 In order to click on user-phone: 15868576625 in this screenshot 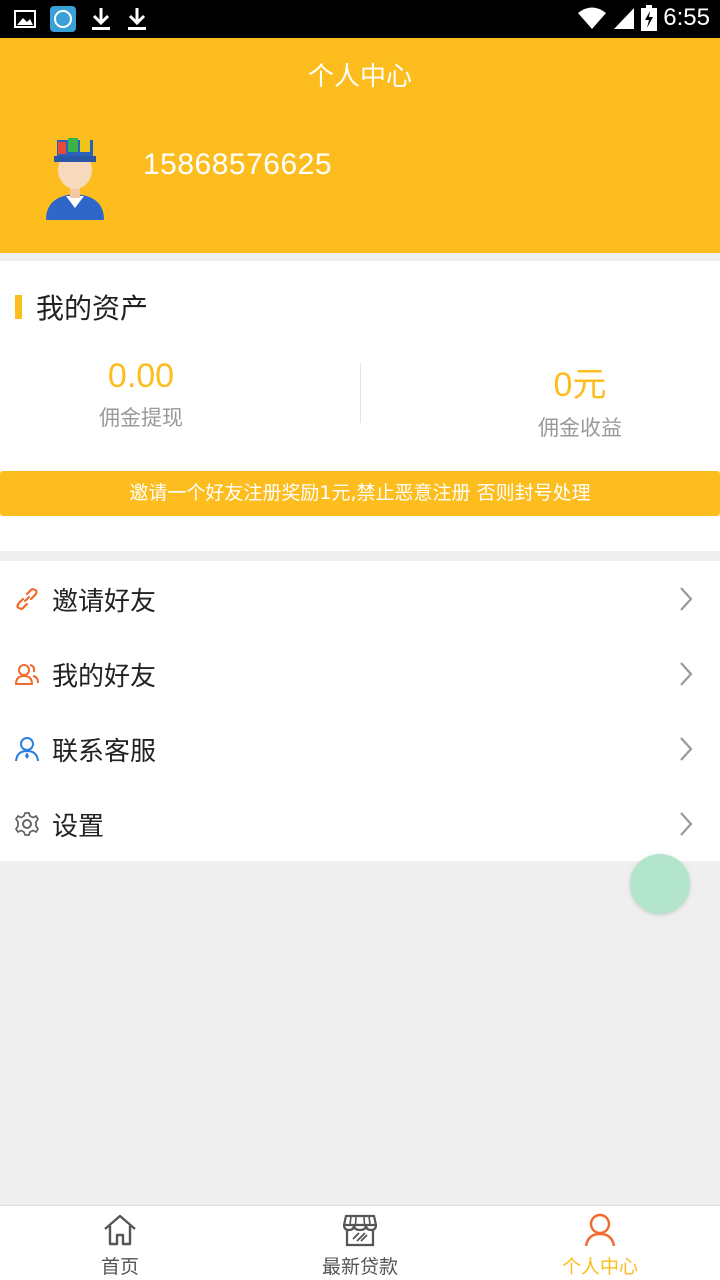, I will do `click(238, 164)`.